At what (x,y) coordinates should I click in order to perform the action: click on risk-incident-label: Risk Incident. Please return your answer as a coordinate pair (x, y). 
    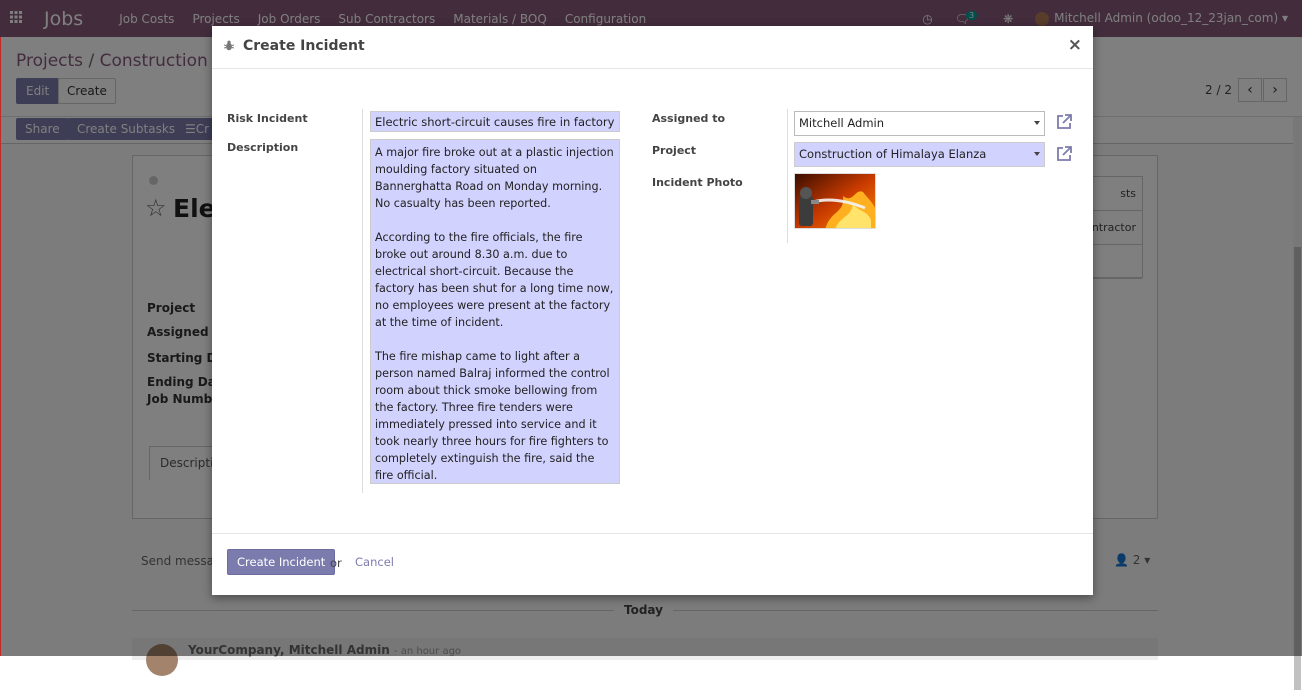
    Looking at the image, I should click on (267, 118).